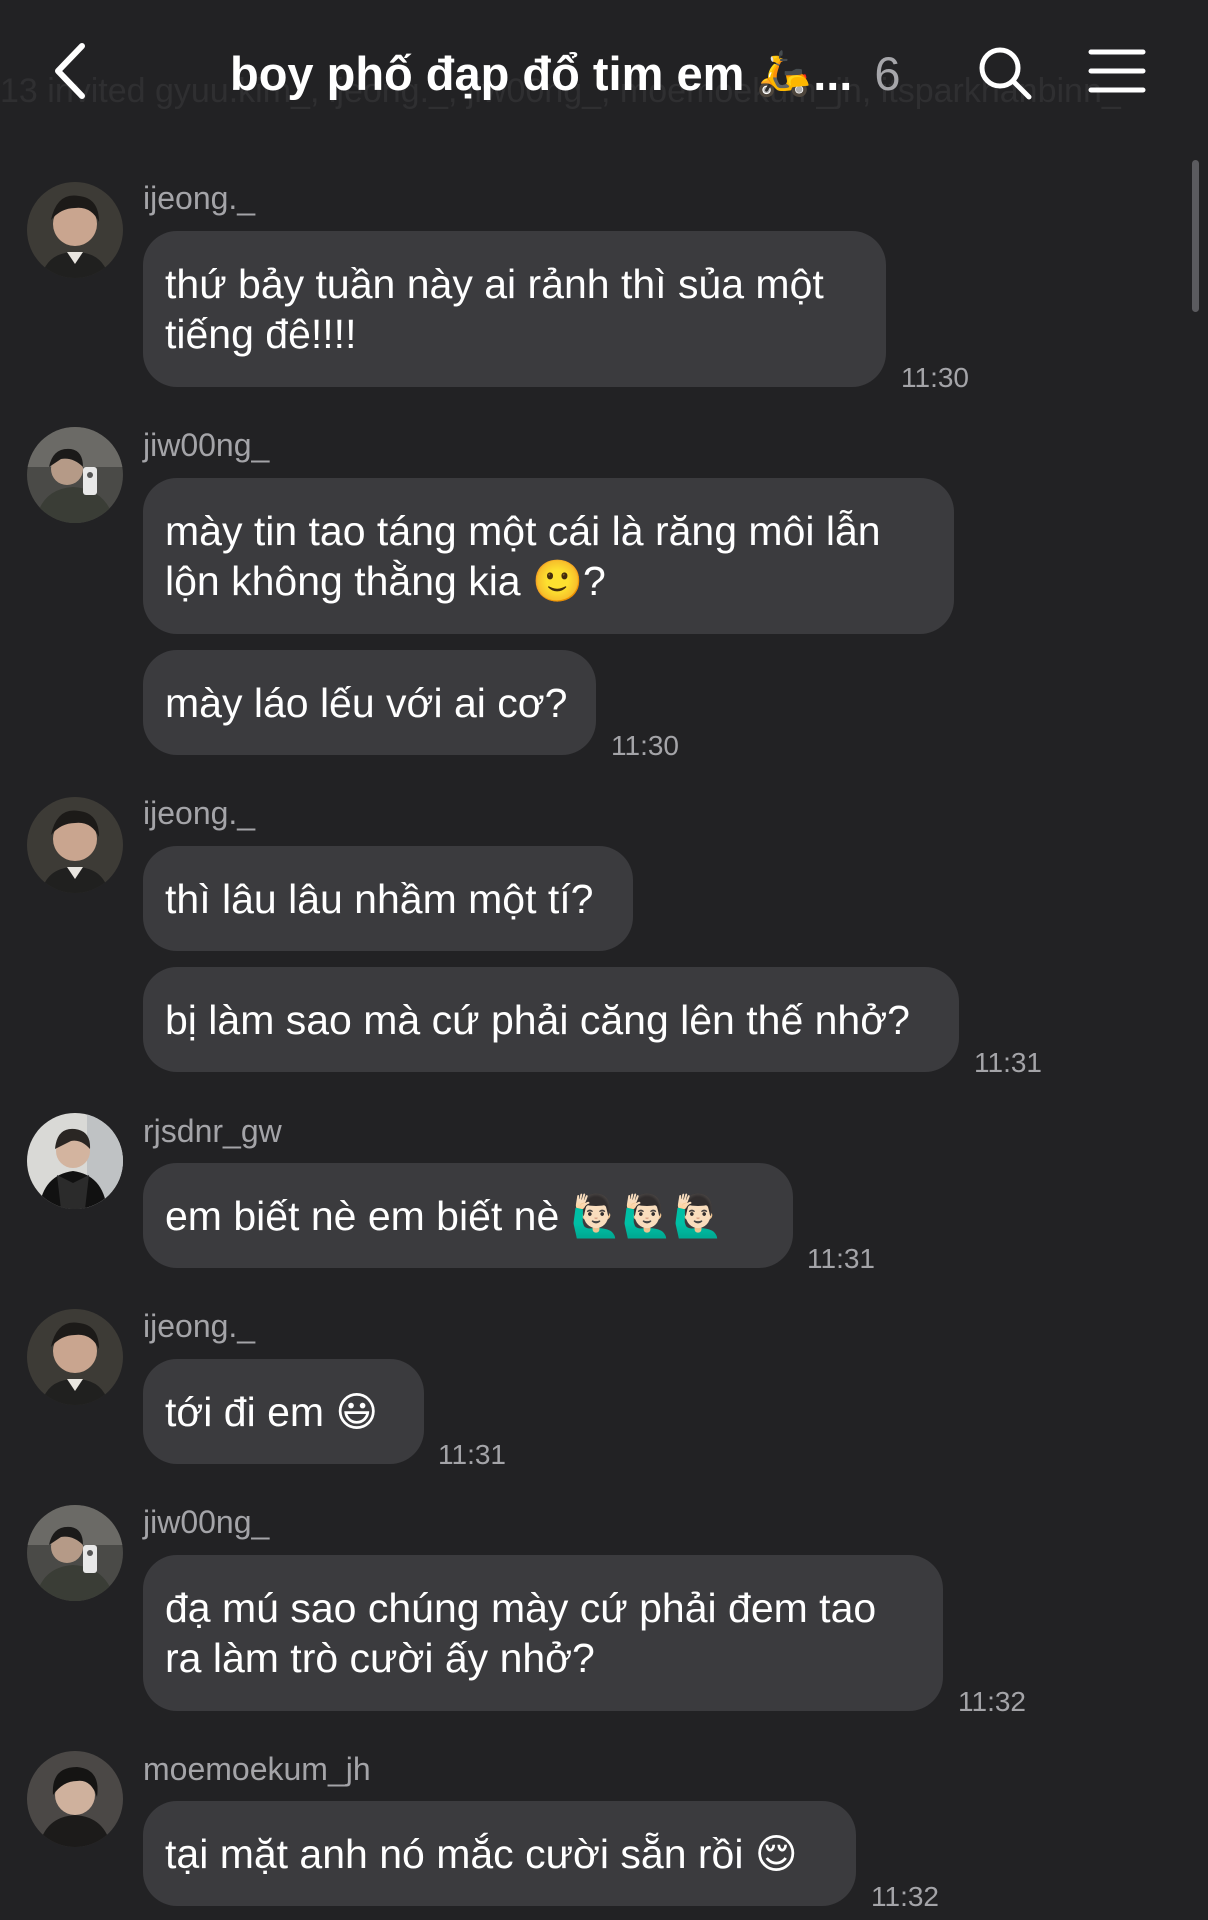 This screenshot has width=1208, height=1920. I want to click on menu-icon, so click(1117, 71).